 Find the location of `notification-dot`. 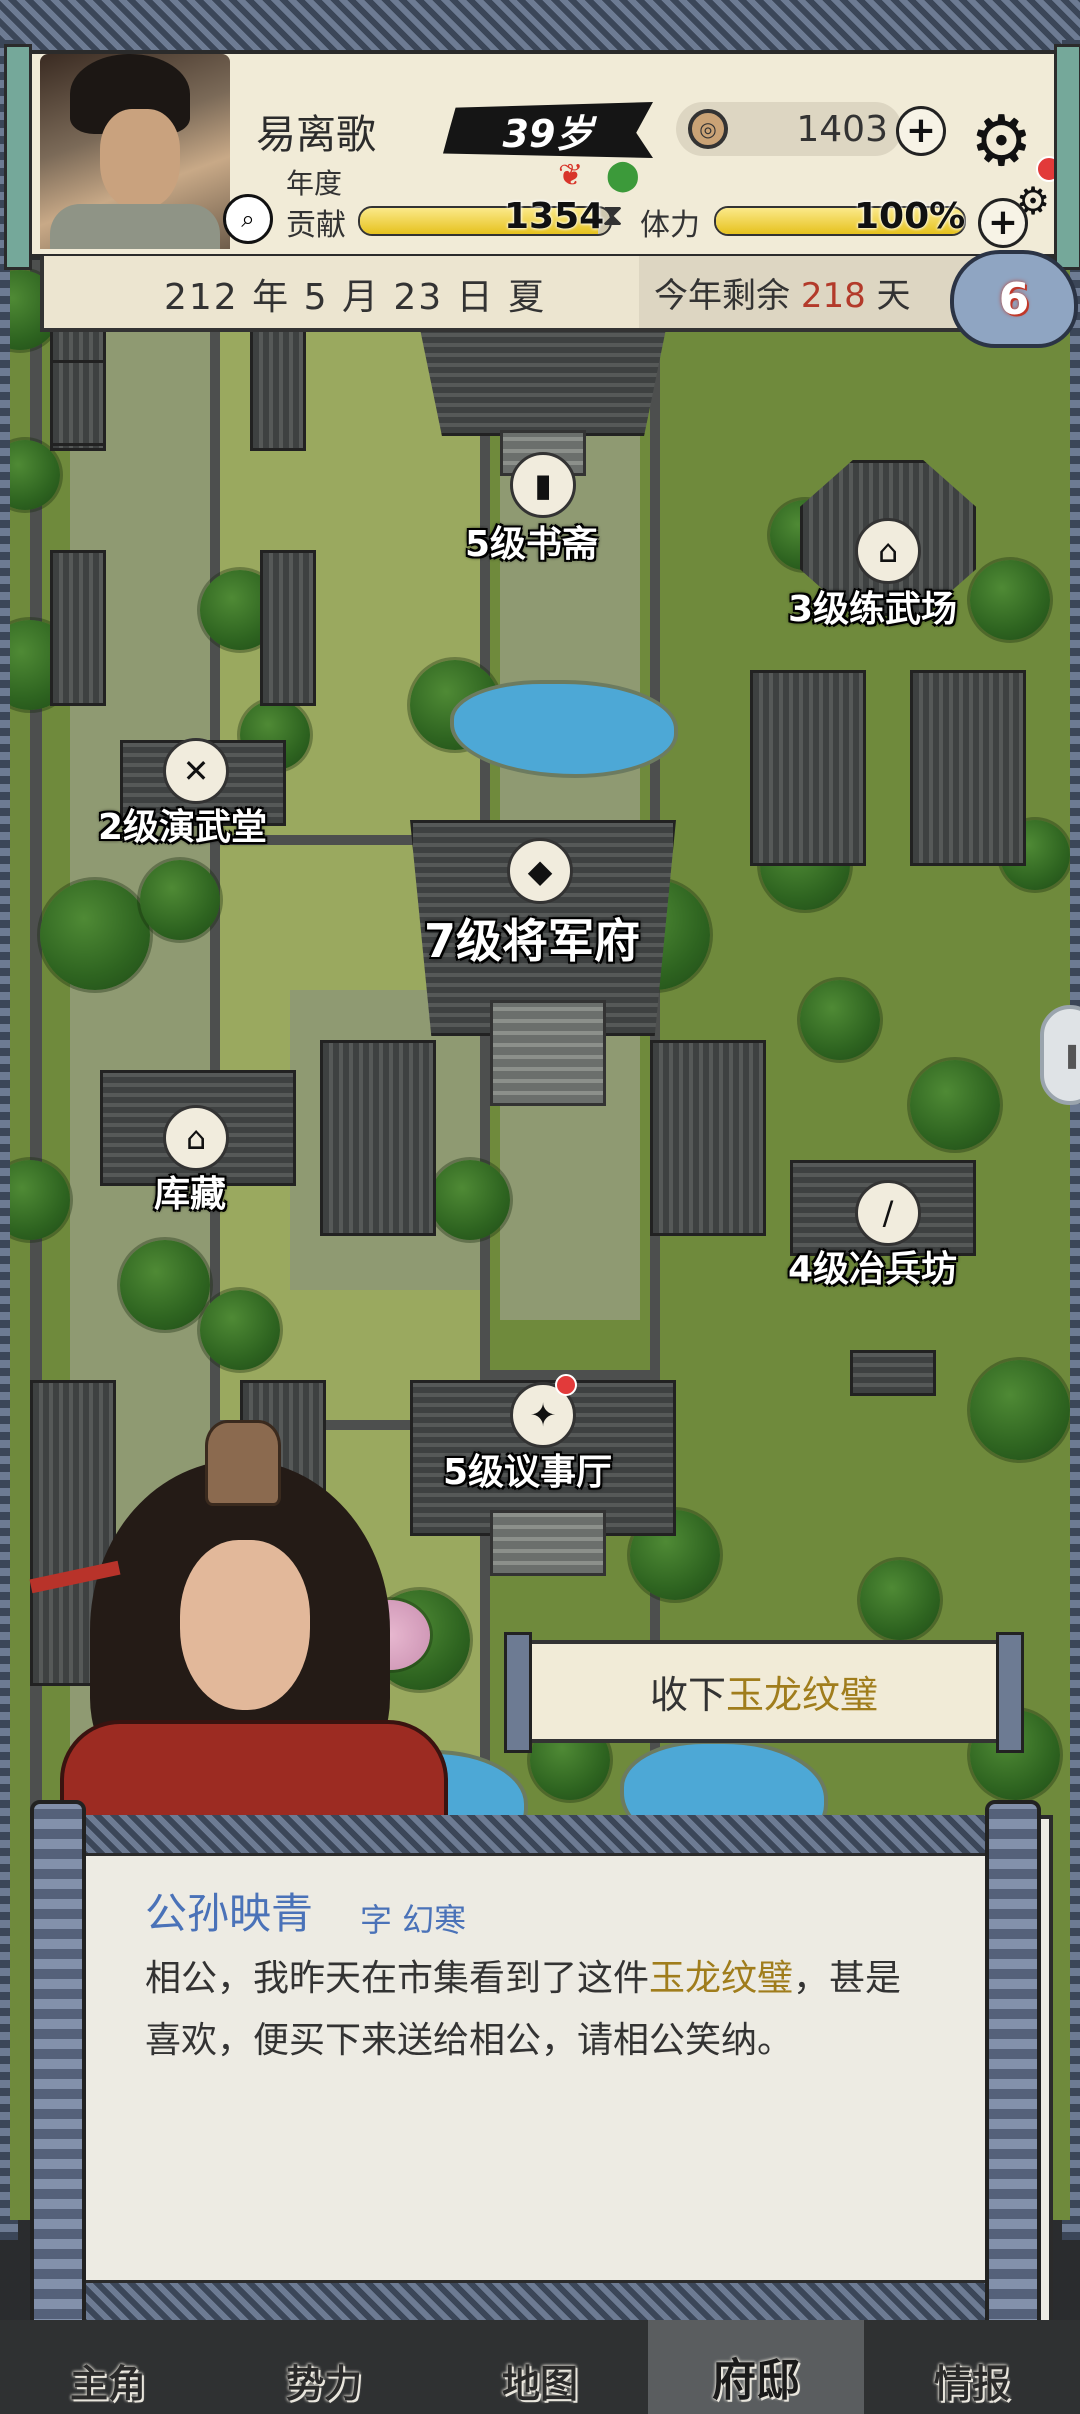

notification-dot is located at coordinates (566, 1385).